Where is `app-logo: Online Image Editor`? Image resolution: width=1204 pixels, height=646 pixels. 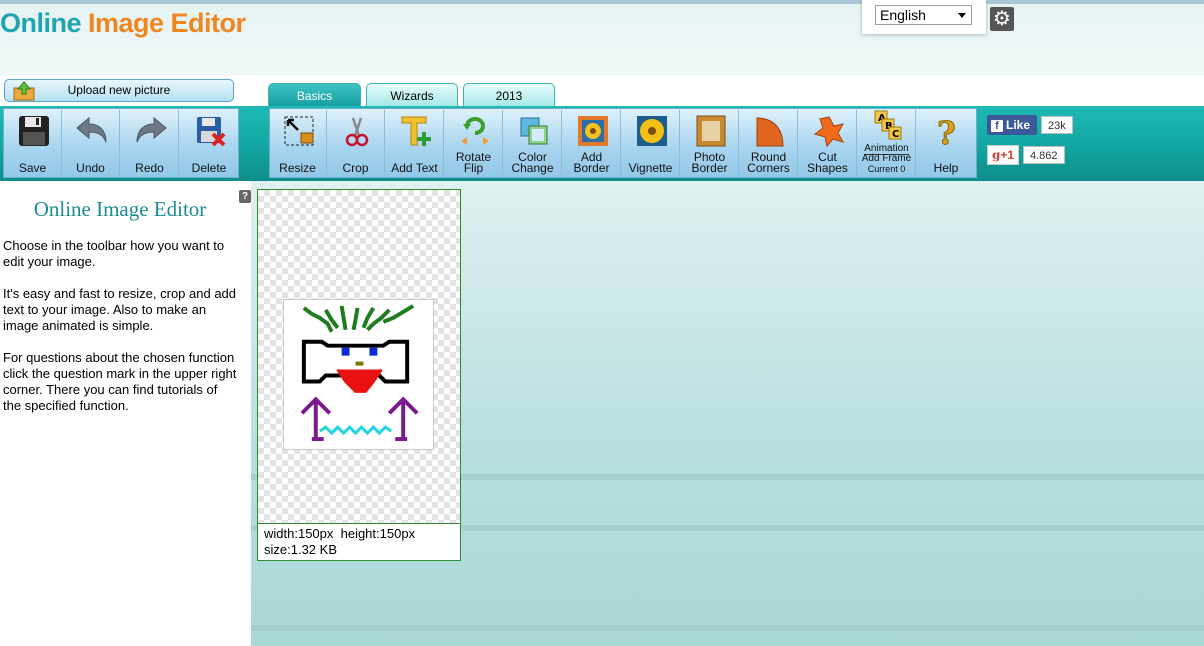
app-logo: Online Image Editor is located at coordinates (123, 23).